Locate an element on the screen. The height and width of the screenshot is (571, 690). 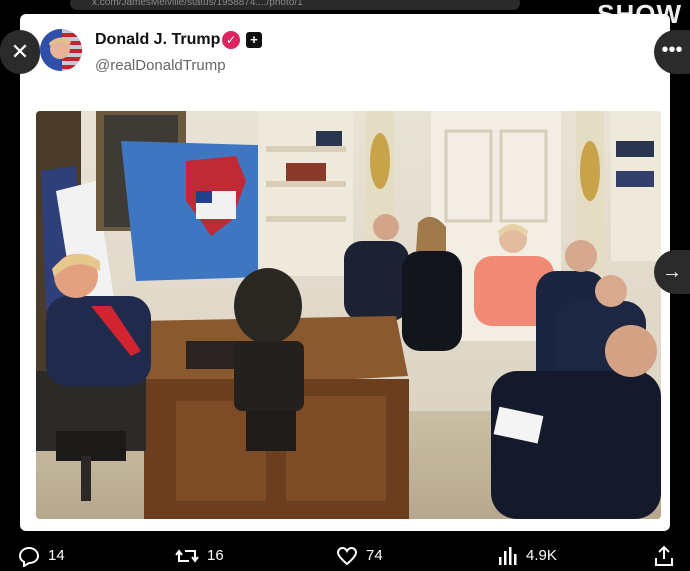
views-button: 4.9K is located at coordinates (526, 555).